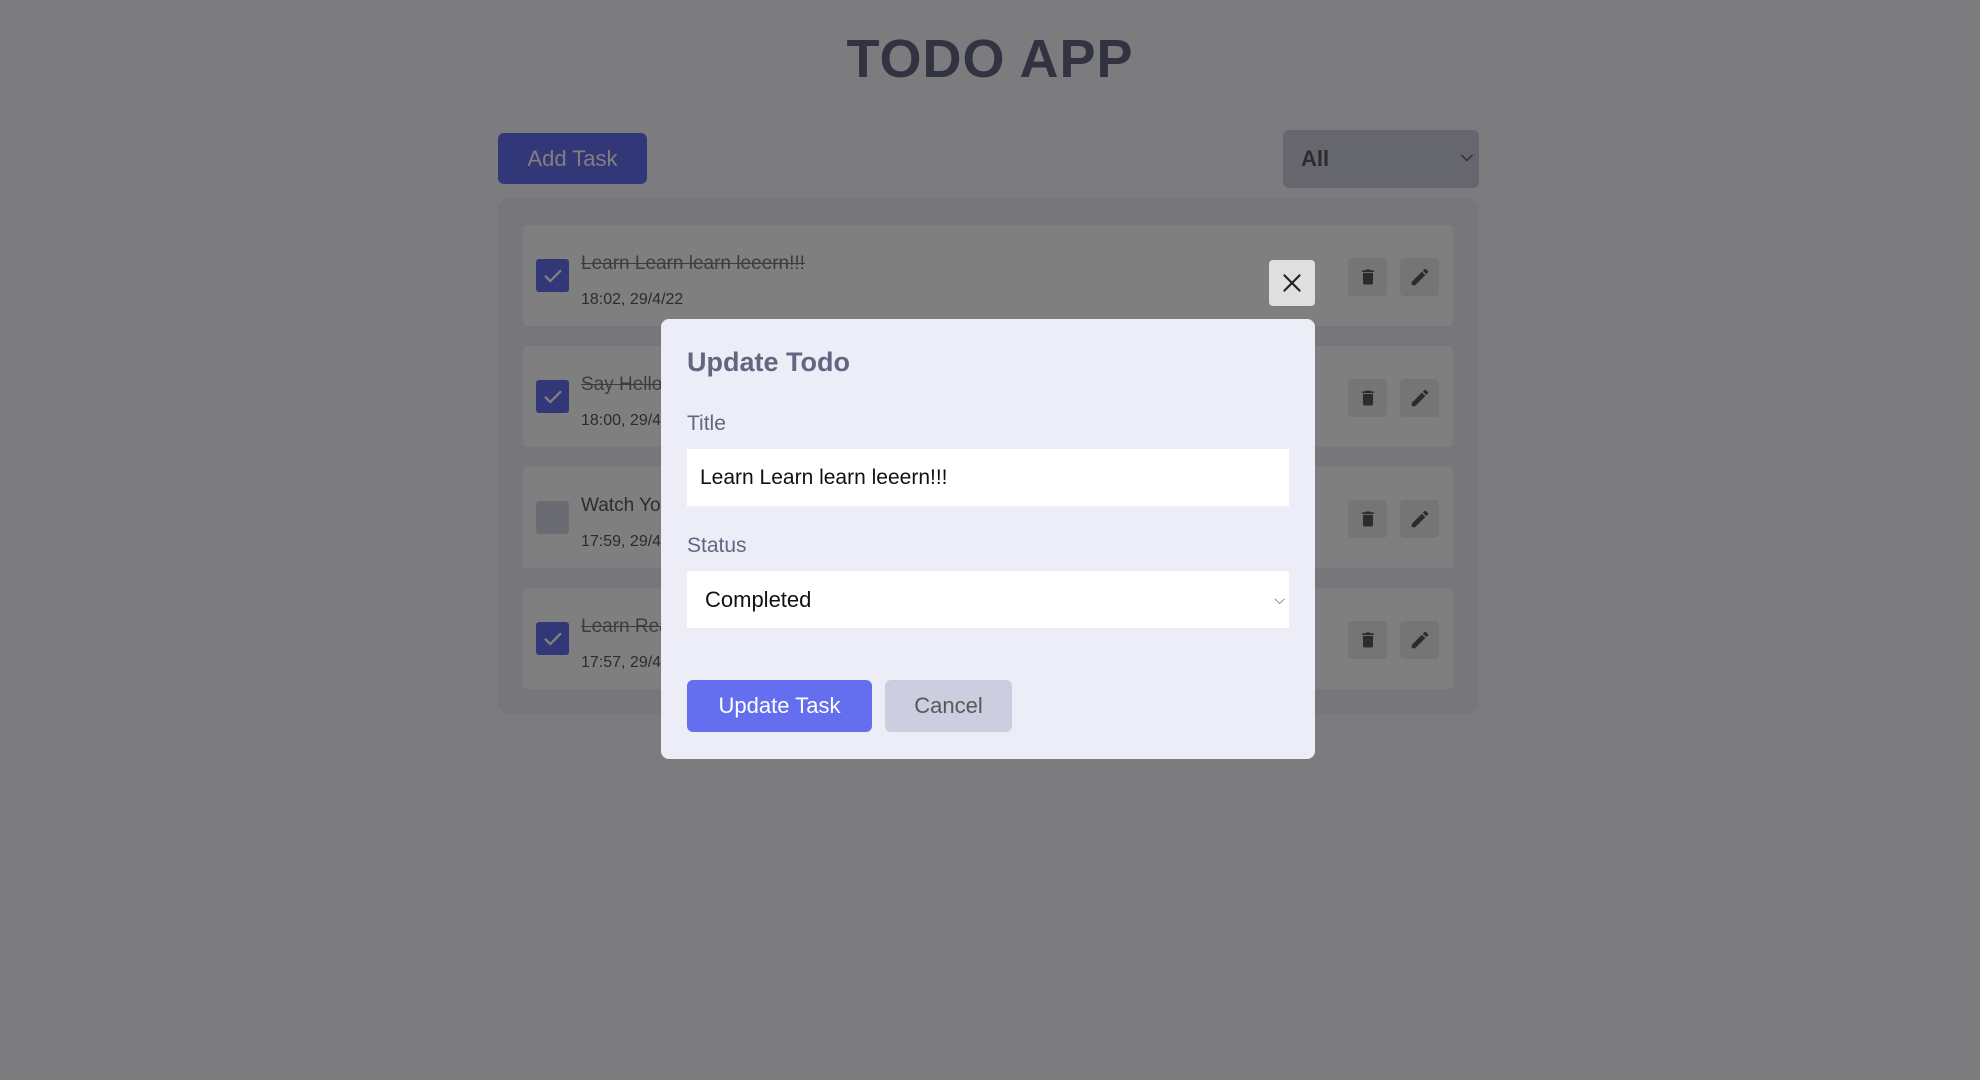 Image resolution: width=1980 pixels, height=1080 pixels. I want to click on update-task-button: Update Task, so click(779, 706).